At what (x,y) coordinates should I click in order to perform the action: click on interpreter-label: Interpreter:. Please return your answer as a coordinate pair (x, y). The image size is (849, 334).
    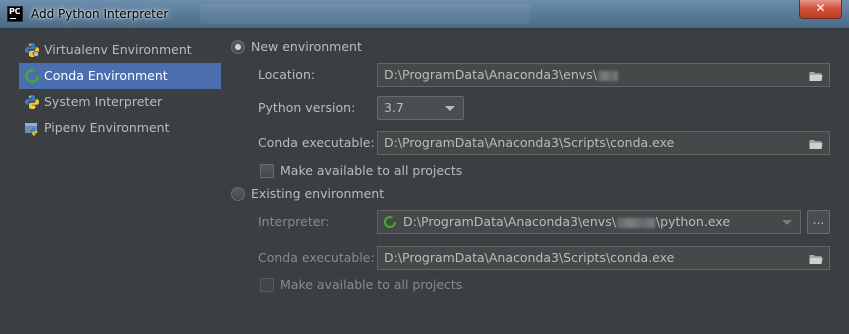
    Looking at the image, I should click on (294, 221).